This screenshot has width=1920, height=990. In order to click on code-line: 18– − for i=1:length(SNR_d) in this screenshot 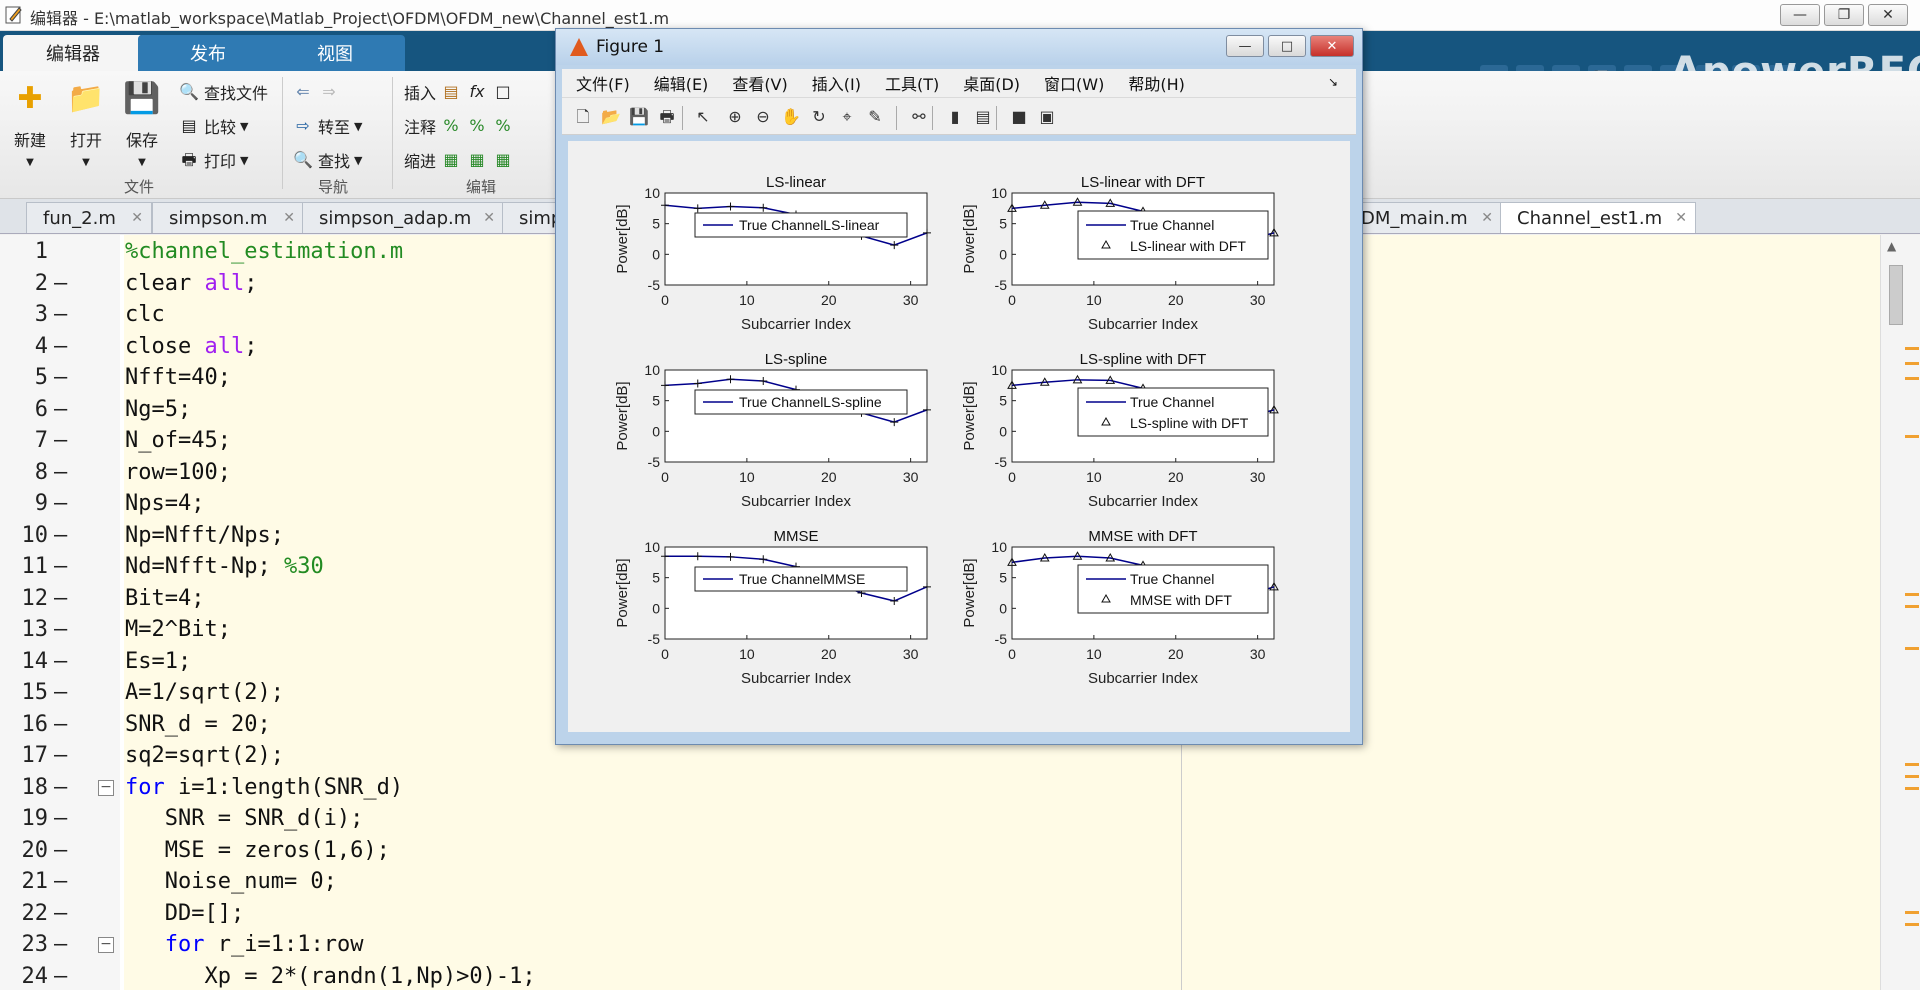, I will do `click(940, 790)`.